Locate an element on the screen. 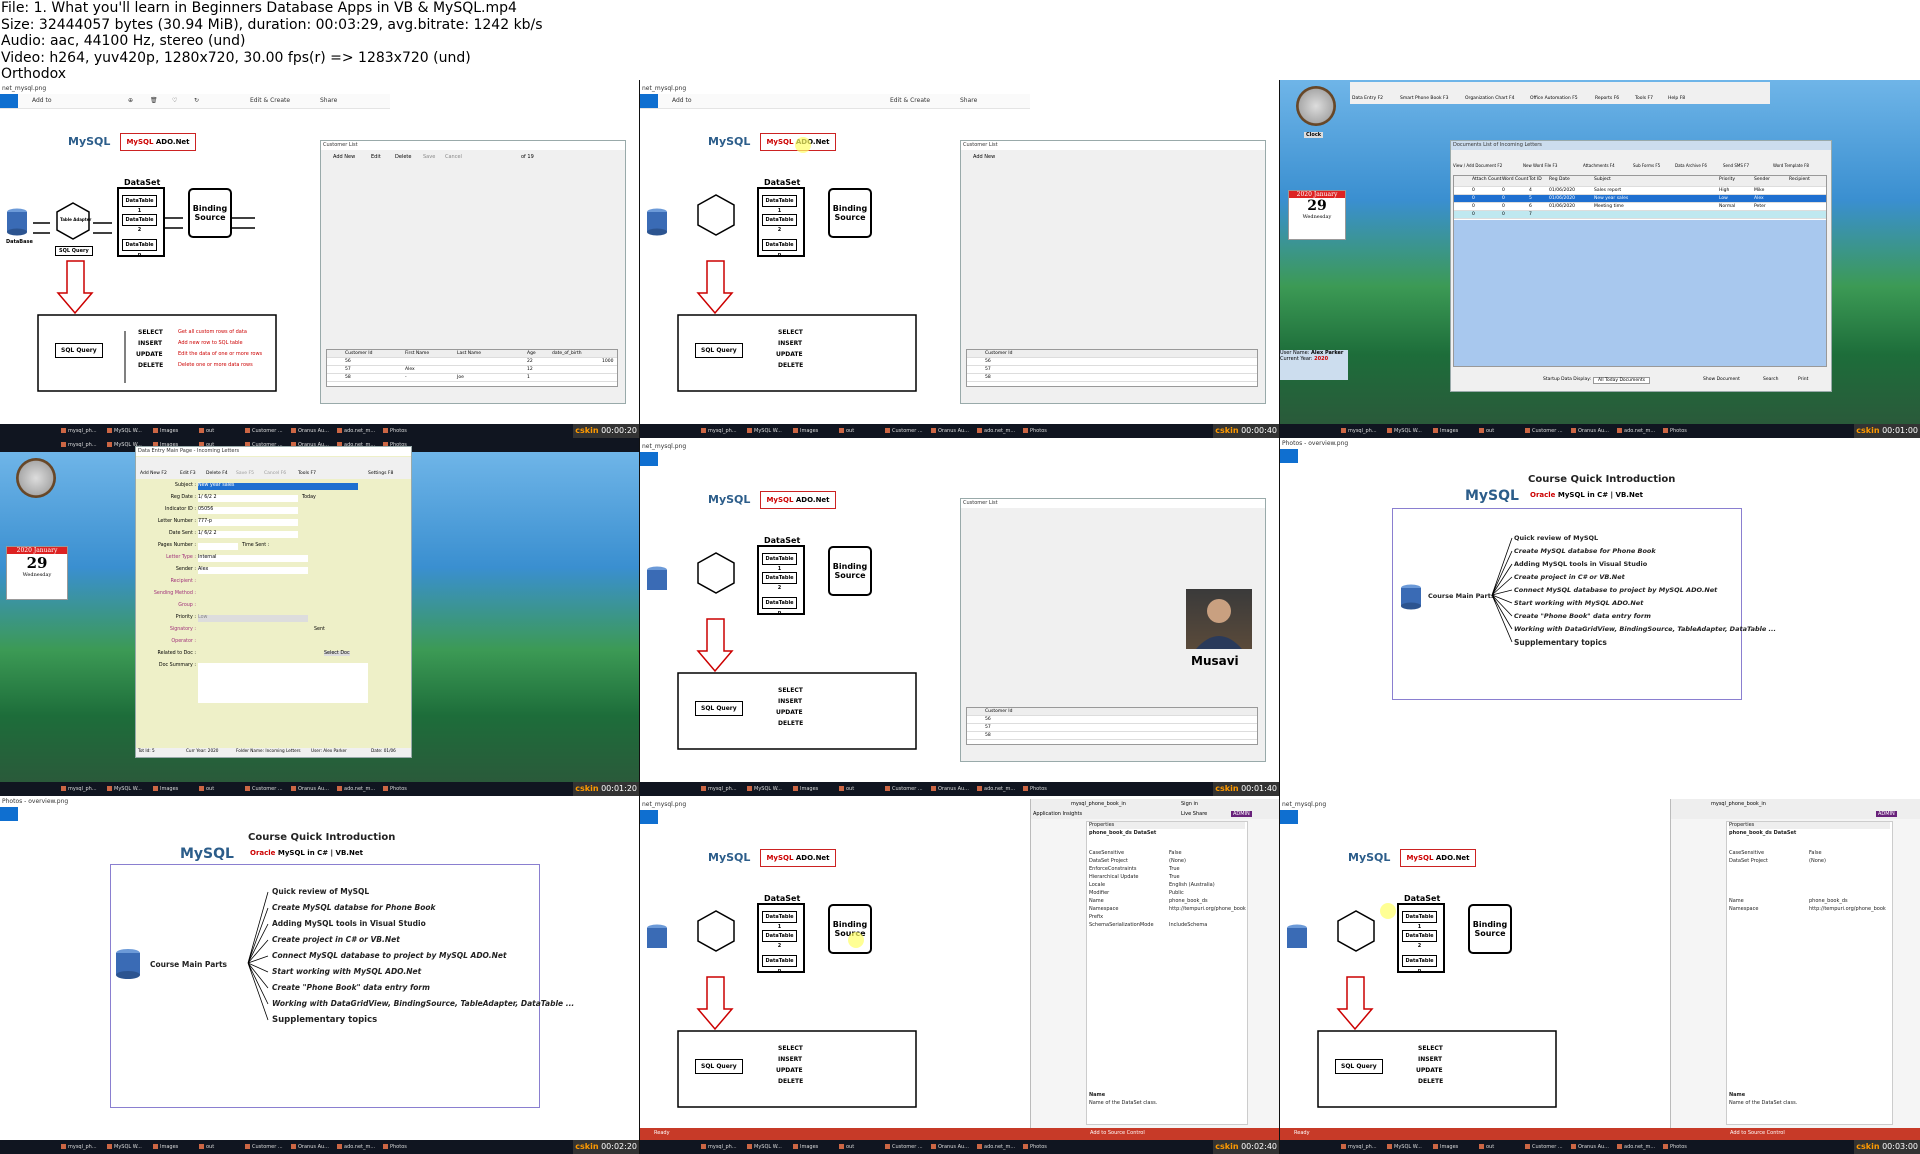  attachments-button: Attachments F4 is located at coordinates (1599, 165).